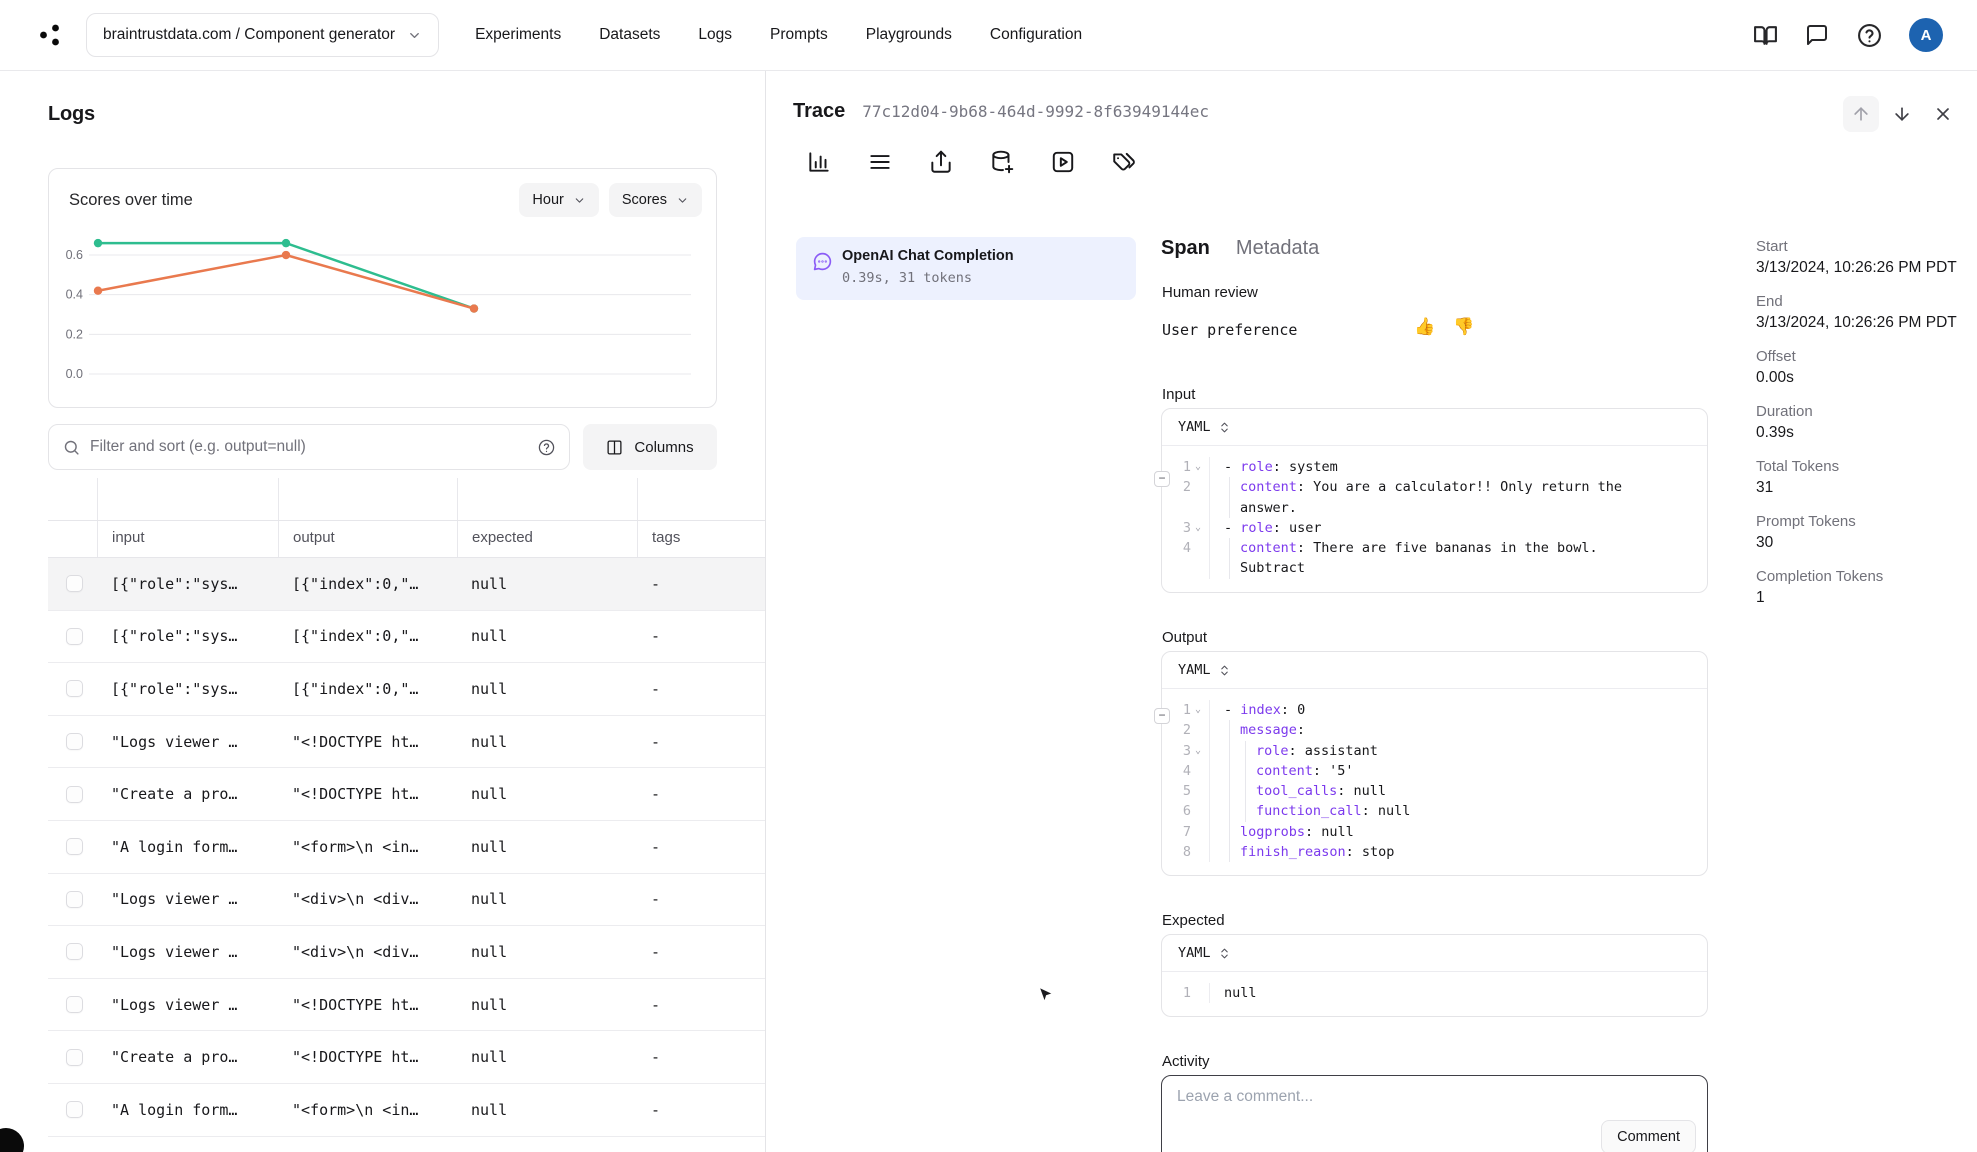 The image size is (1977, 1152). What do you see at coordinates (547, 539) in the screenshot?
I see `column-header-expected: expected` at bounding box center [547, 539].